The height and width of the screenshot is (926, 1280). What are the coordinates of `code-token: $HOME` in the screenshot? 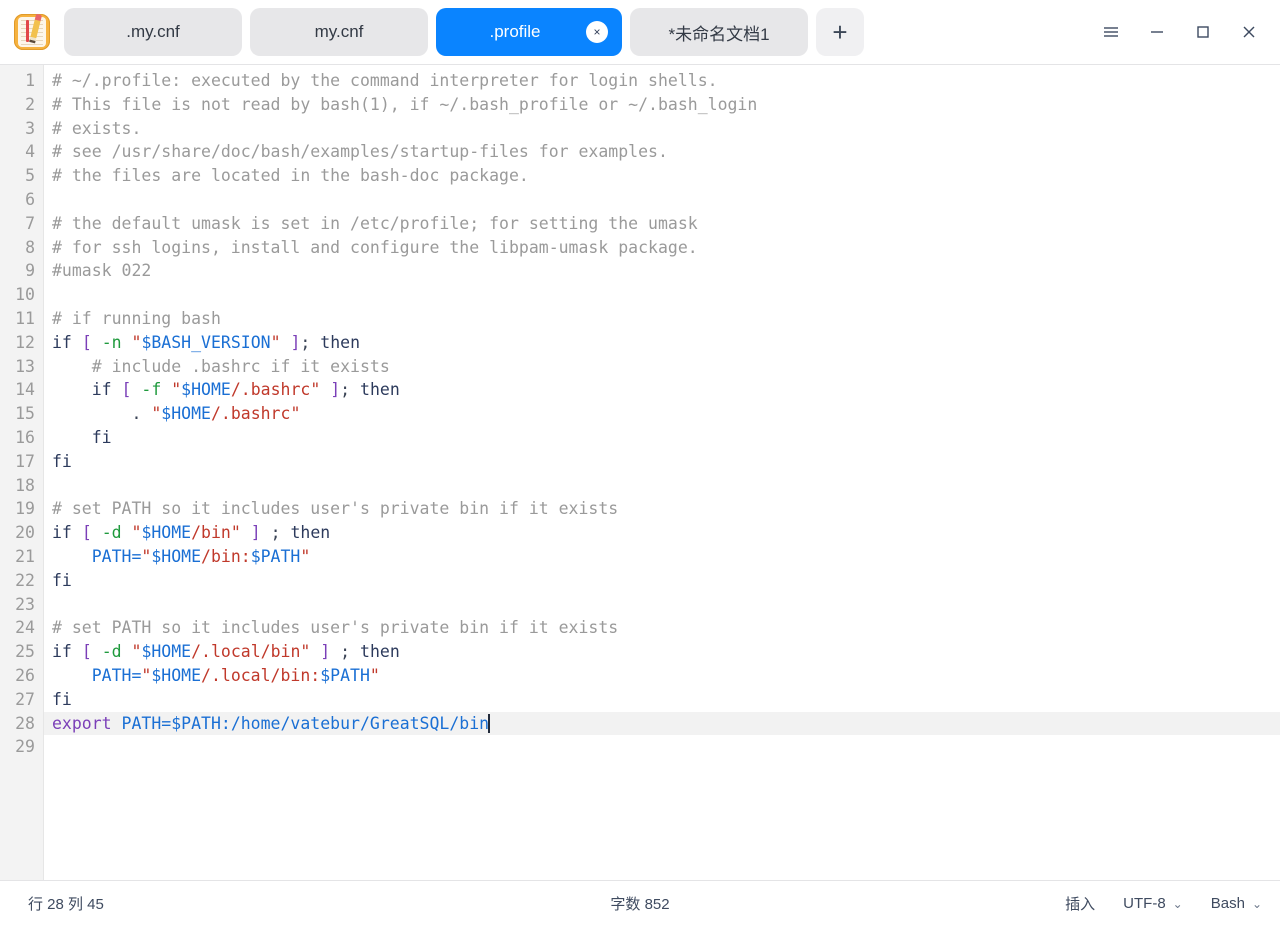 It's located at (206, 390).